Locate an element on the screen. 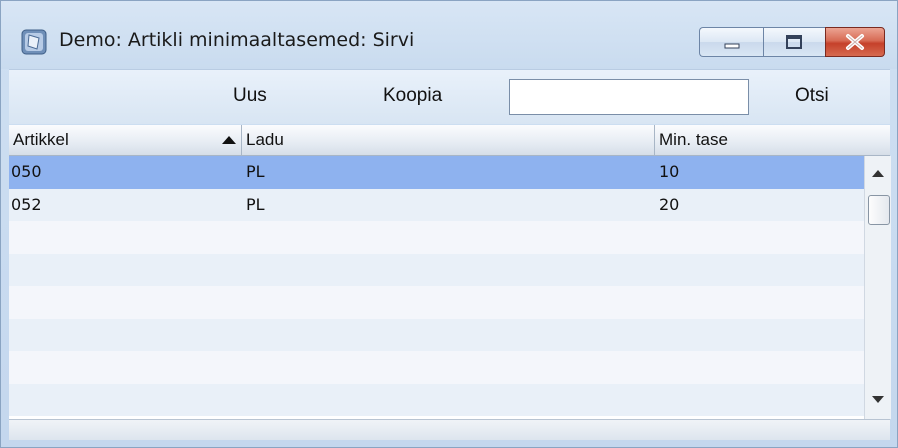 This screenshot has height=448, width=898. vertical-scrollbar is located at coordinates (877, 287).